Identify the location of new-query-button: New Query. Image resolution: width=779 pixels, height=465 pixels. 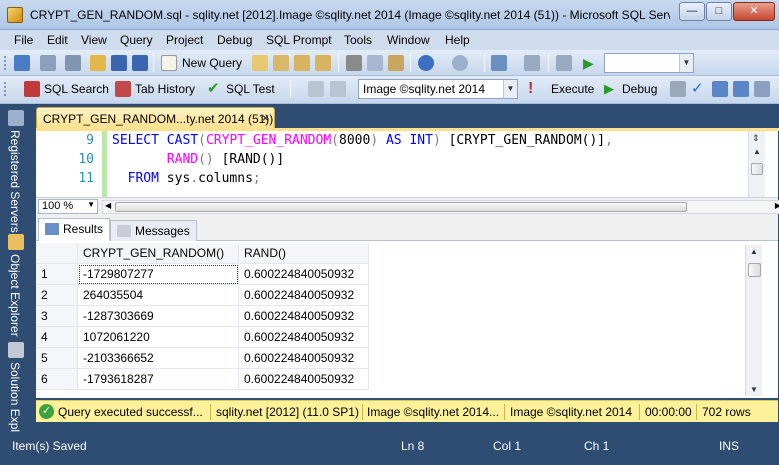
(212, 63).